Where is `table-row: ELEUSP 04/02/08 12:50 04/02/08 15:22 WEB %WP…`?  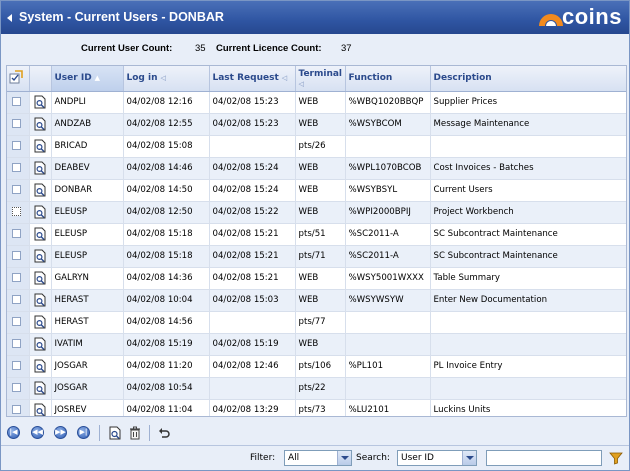
table-row: ELEUSP 04/02/08 12:50 04/02/08 15:22 WEB %WP… is located at coordinates (316, 212).